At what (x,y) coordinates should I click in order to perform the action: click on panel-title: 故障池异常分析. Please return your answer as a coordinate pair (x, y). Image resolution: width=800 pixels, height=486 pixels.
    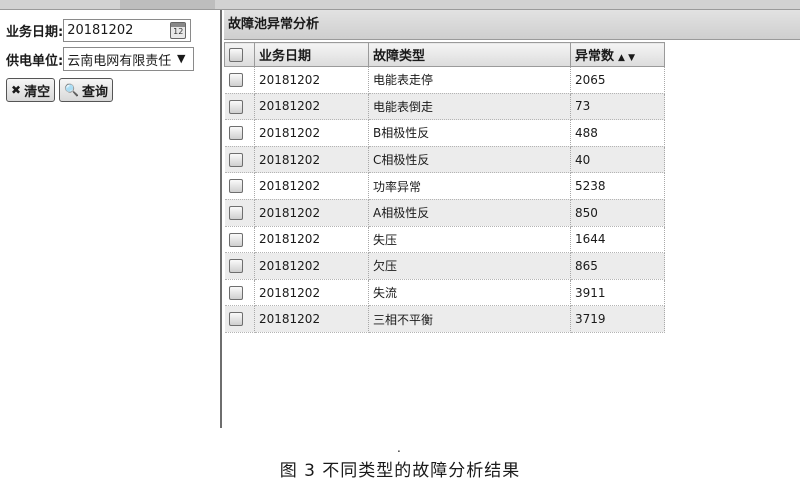
    Looking at the image, I should click on (512, 25).